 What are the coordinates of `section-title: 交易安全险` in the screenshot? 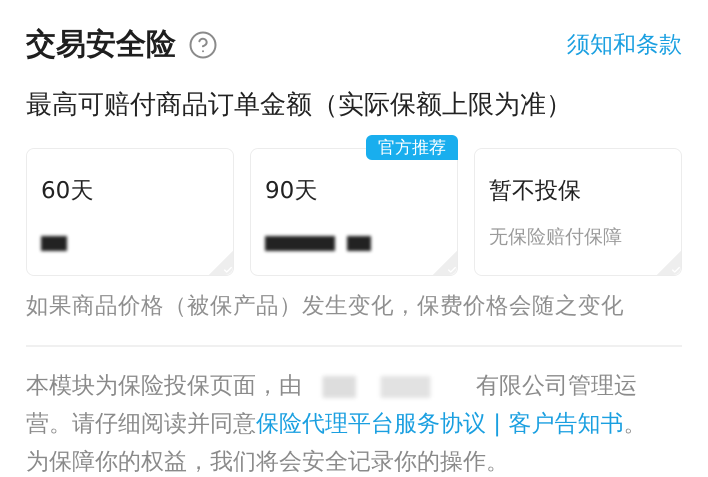 It's located at (101, 45).